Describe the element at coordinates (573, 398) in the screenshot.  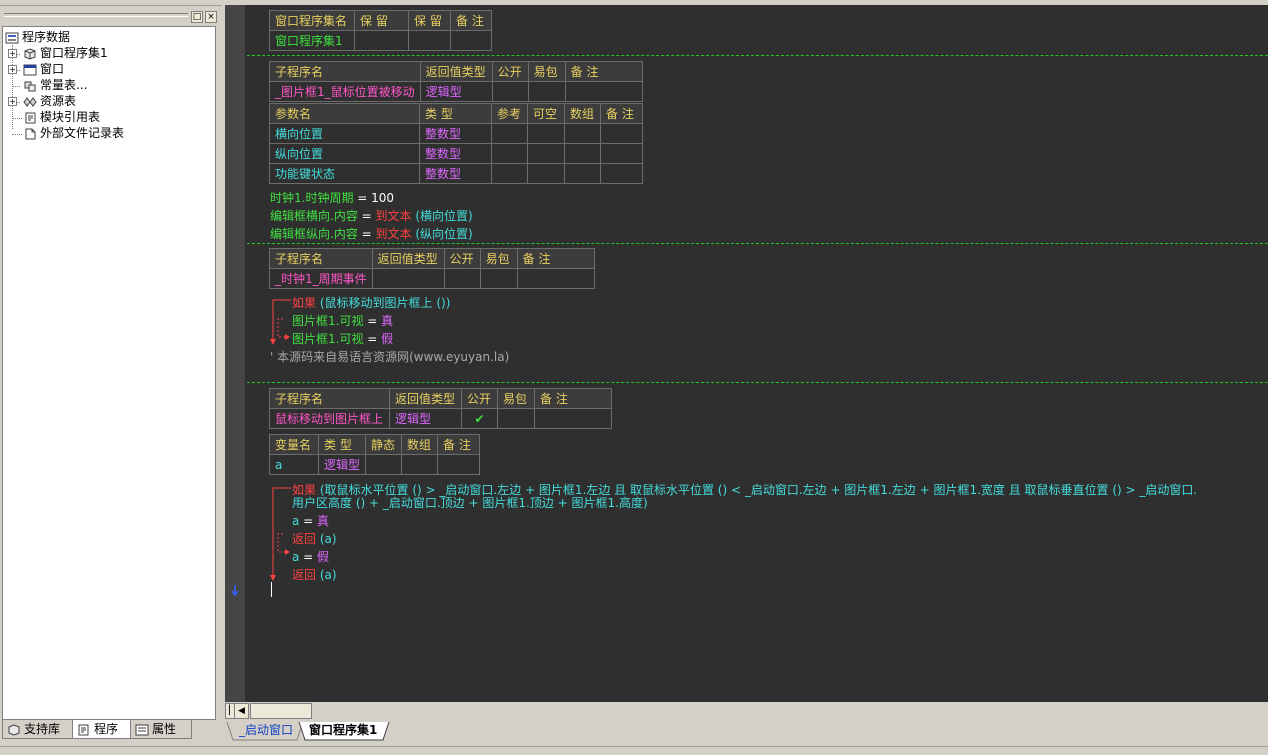
I see `table-header: 备 注` at that location.